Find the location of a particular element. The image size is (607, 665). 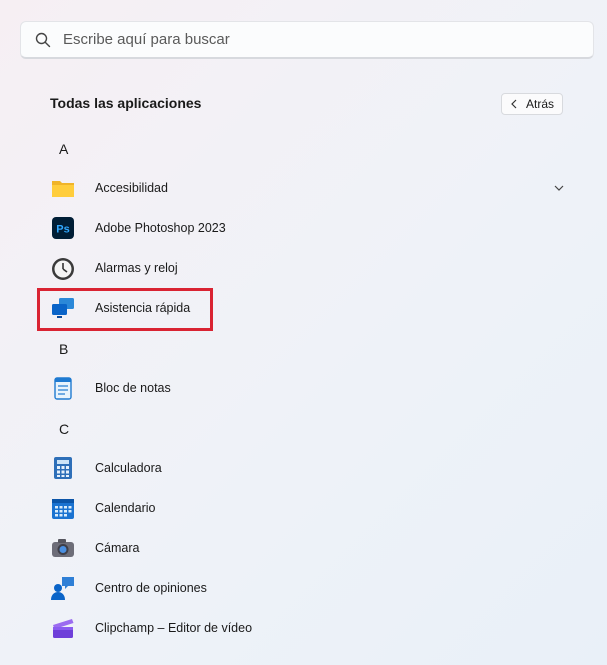

app-label: Calendario is located at coordinates (125, 508).